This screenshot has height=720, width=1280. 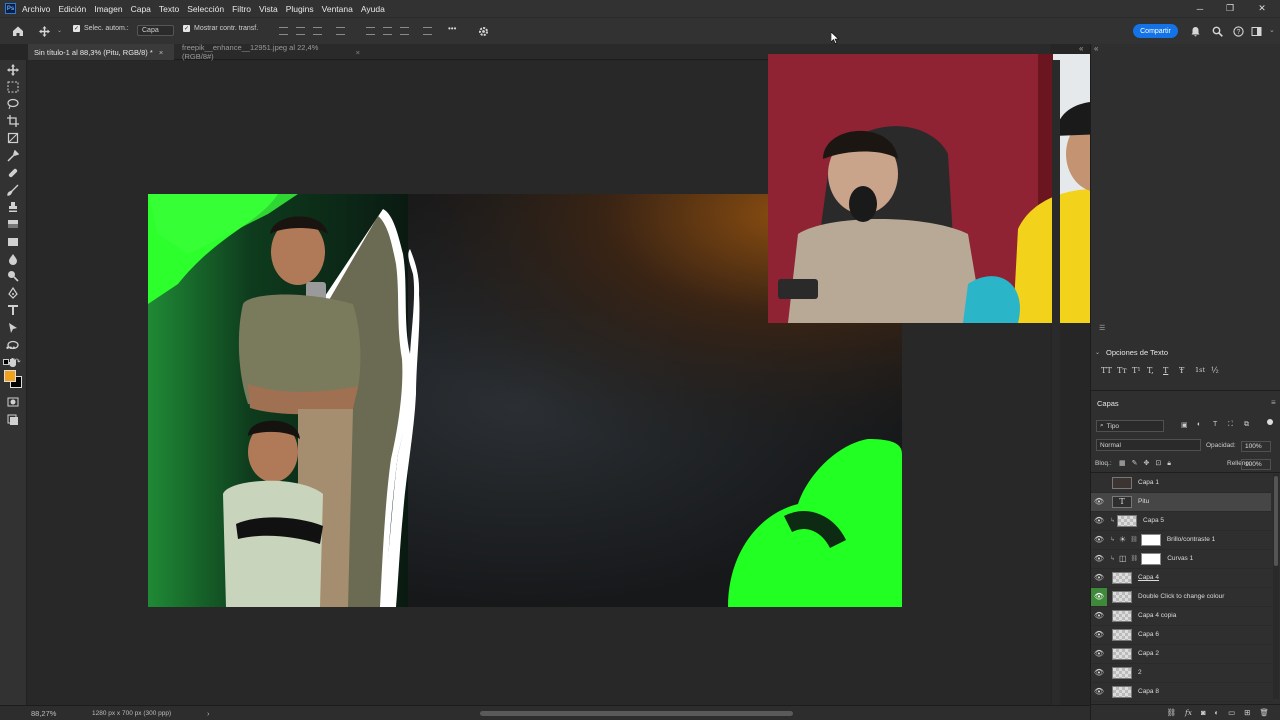 What do you see at coordinates (1148, 463) in the screenshot?
I see `lock-icons: ▦✎✥⊡🔒︎` at bounding box center [1148, 463].